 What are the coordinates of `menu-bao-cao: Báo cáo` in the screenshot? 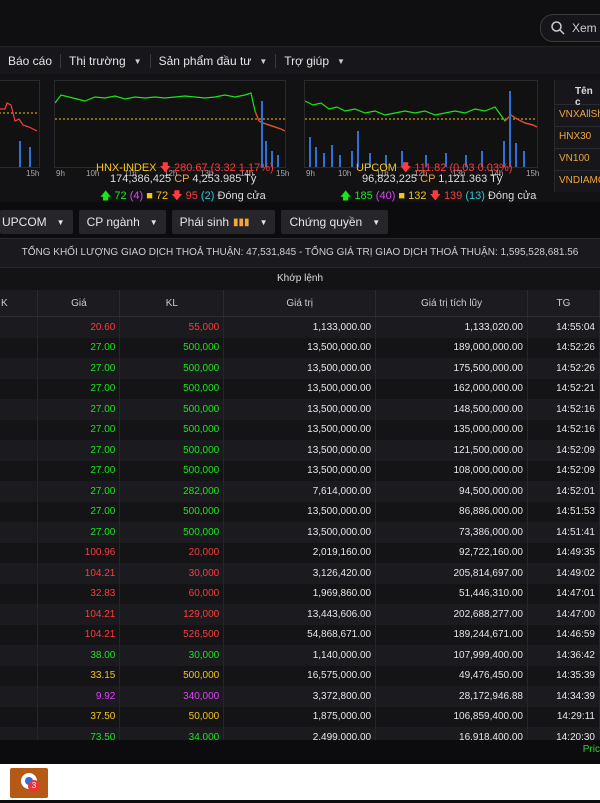 It's located at (31, 61).